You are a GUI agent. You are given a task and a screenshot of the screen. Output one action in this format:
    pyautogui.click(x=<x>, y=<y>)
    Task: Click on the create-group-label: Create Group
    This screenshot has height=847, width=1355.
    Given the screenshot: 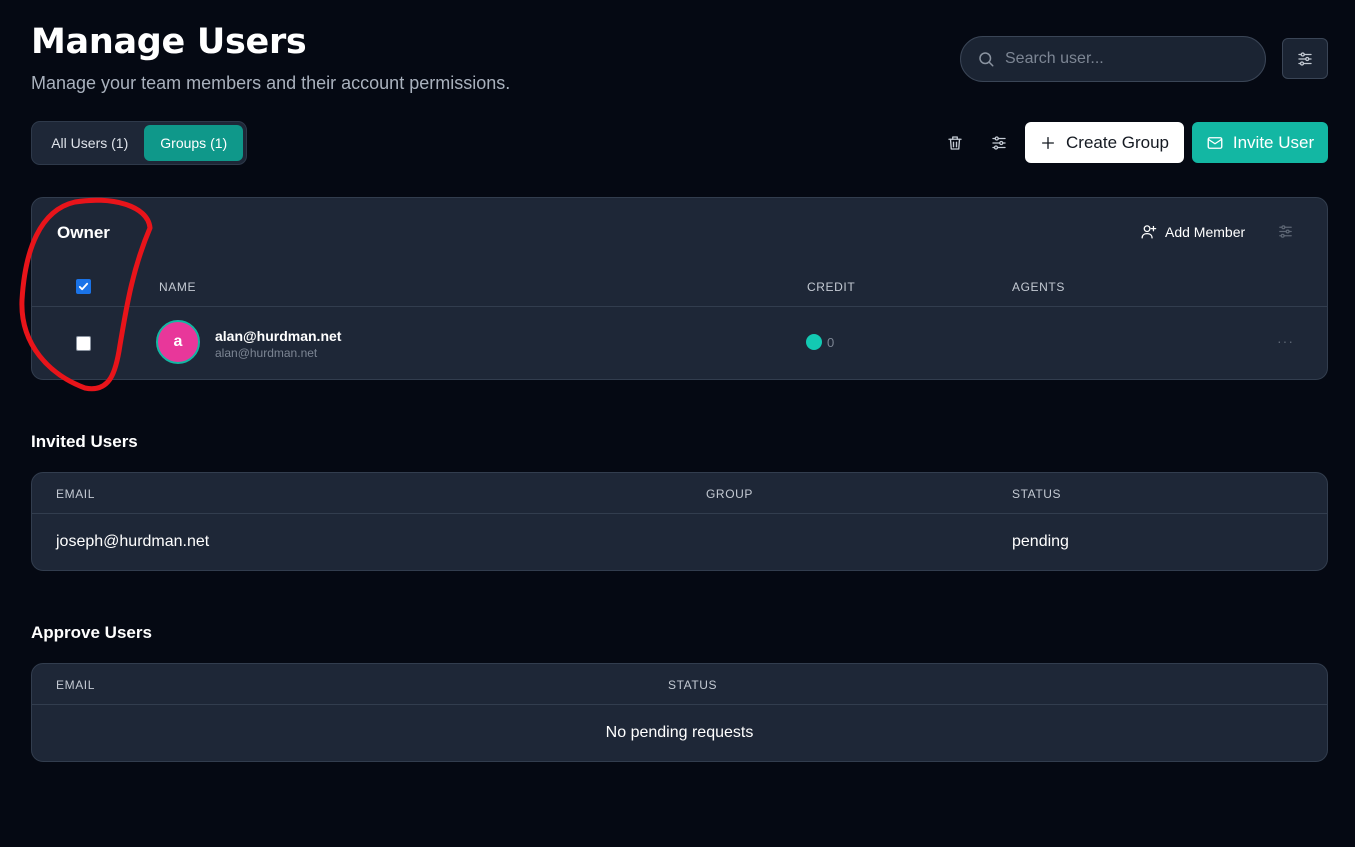 What is the action you would take?
    pyautogui.click(x=1117, y=142)
    